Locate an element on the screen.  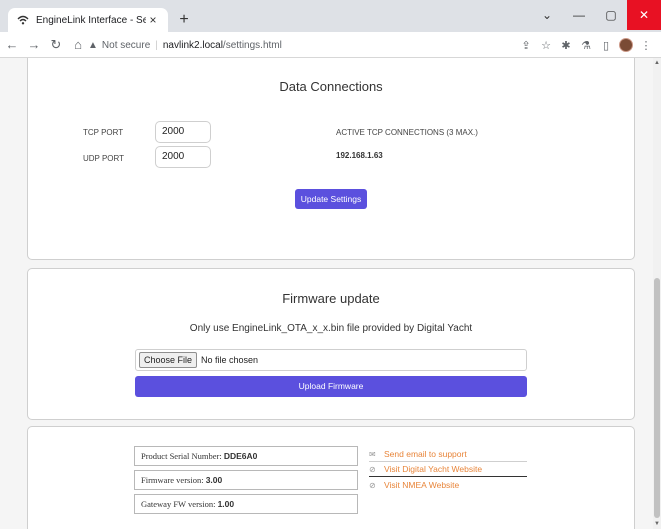
active-connection-ip: 192.168.1.63 is located at coordinates (359, 155).